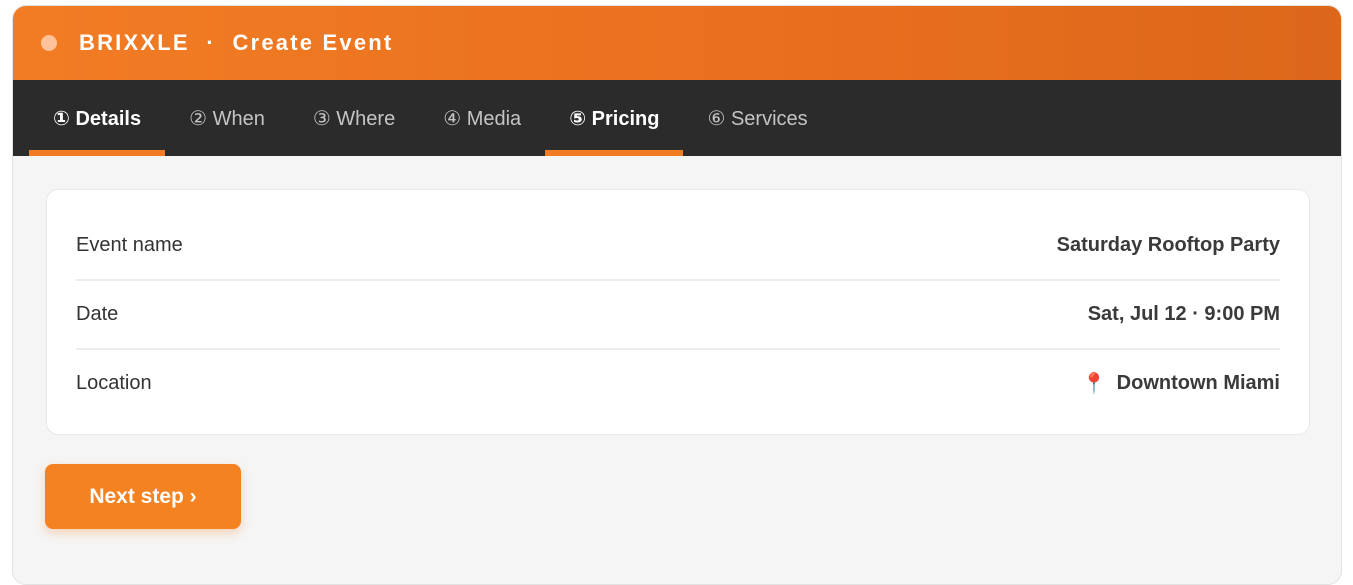  I want to click on summary-row-date: Date Sat, Jul 12 · 9:00 PM, so click(678, 313).